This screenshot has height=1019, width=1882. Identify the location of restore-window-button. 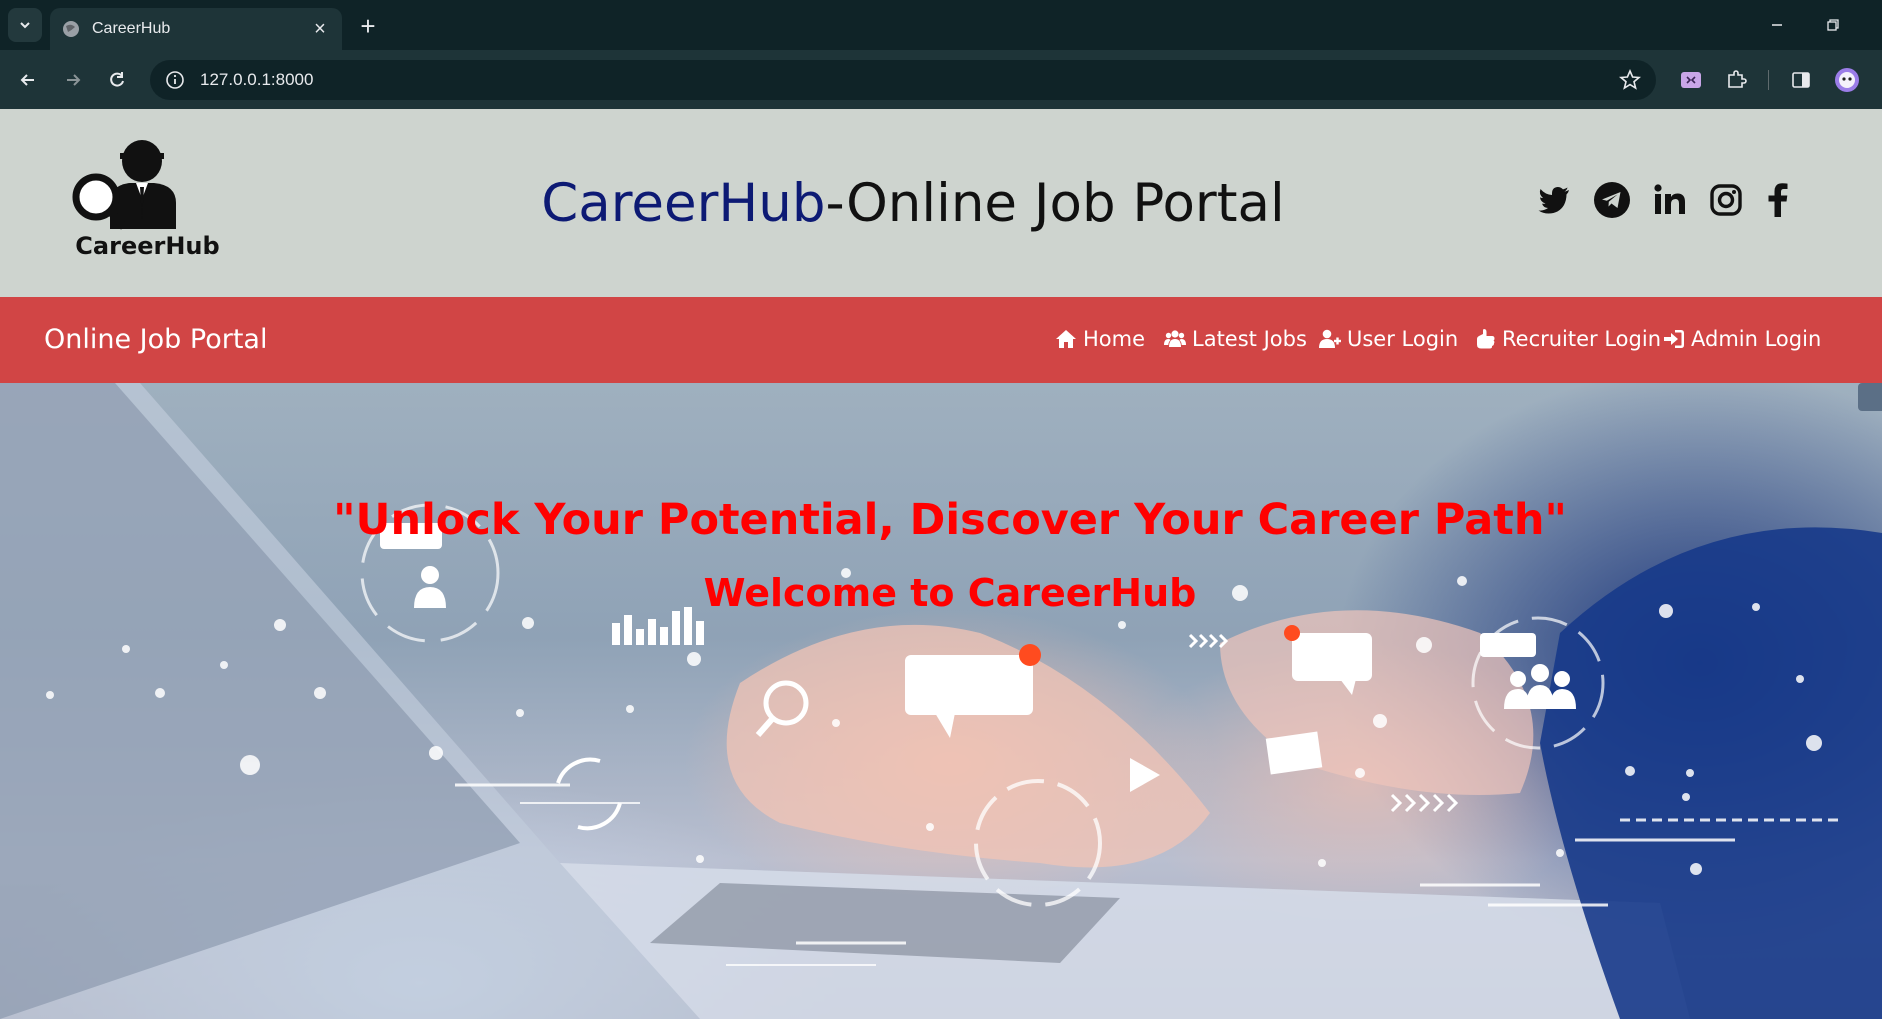
(1833, 25).